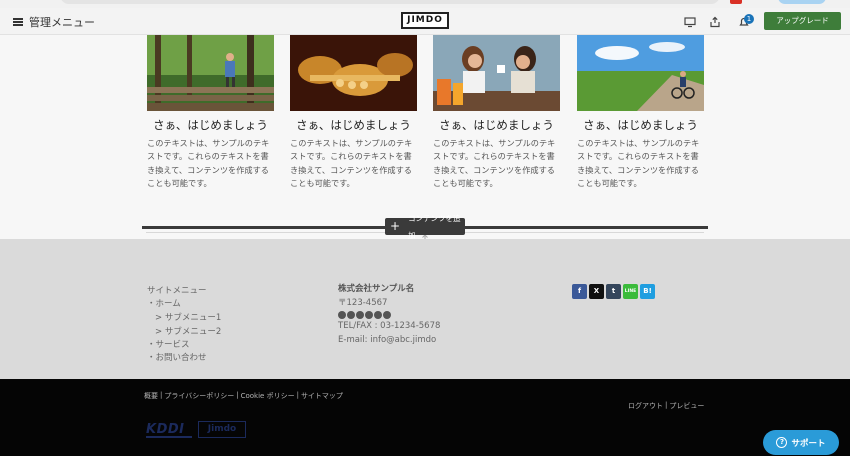 This screenshot has width=850, height=456. Describe the element at coordinates (376, 289) in the screenshot. I see `company-name: 株式会社サンプル名` at that location.